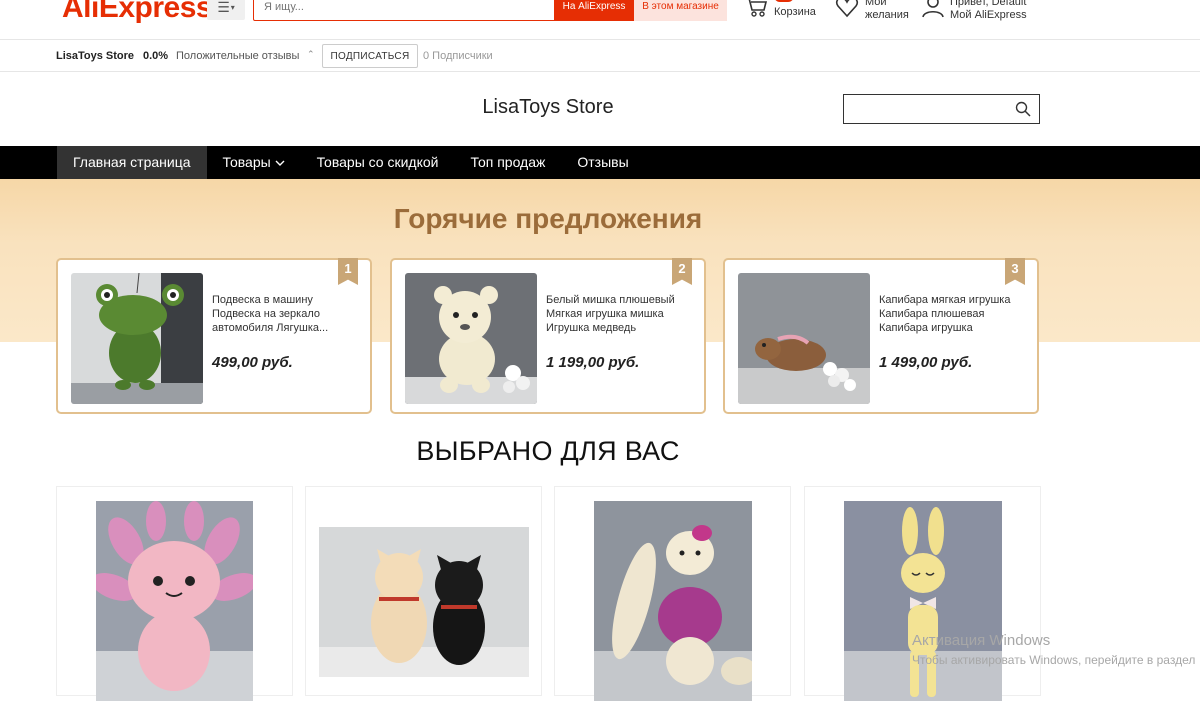  I want to click on chevron-down-icon: ▾, so click(232, 7).